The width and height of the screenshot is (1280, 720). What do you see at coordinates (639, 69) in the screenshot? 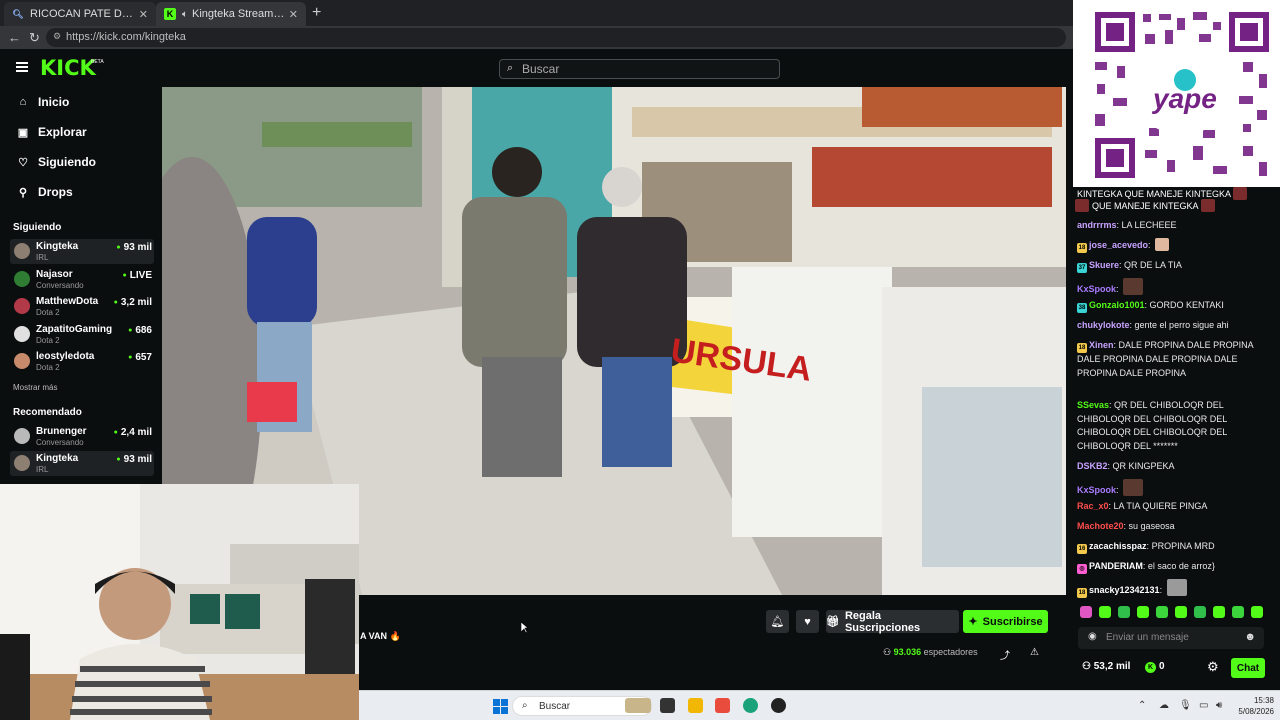
I see `search-input: ⌕ Buscar` at bounding box center [639, 69].